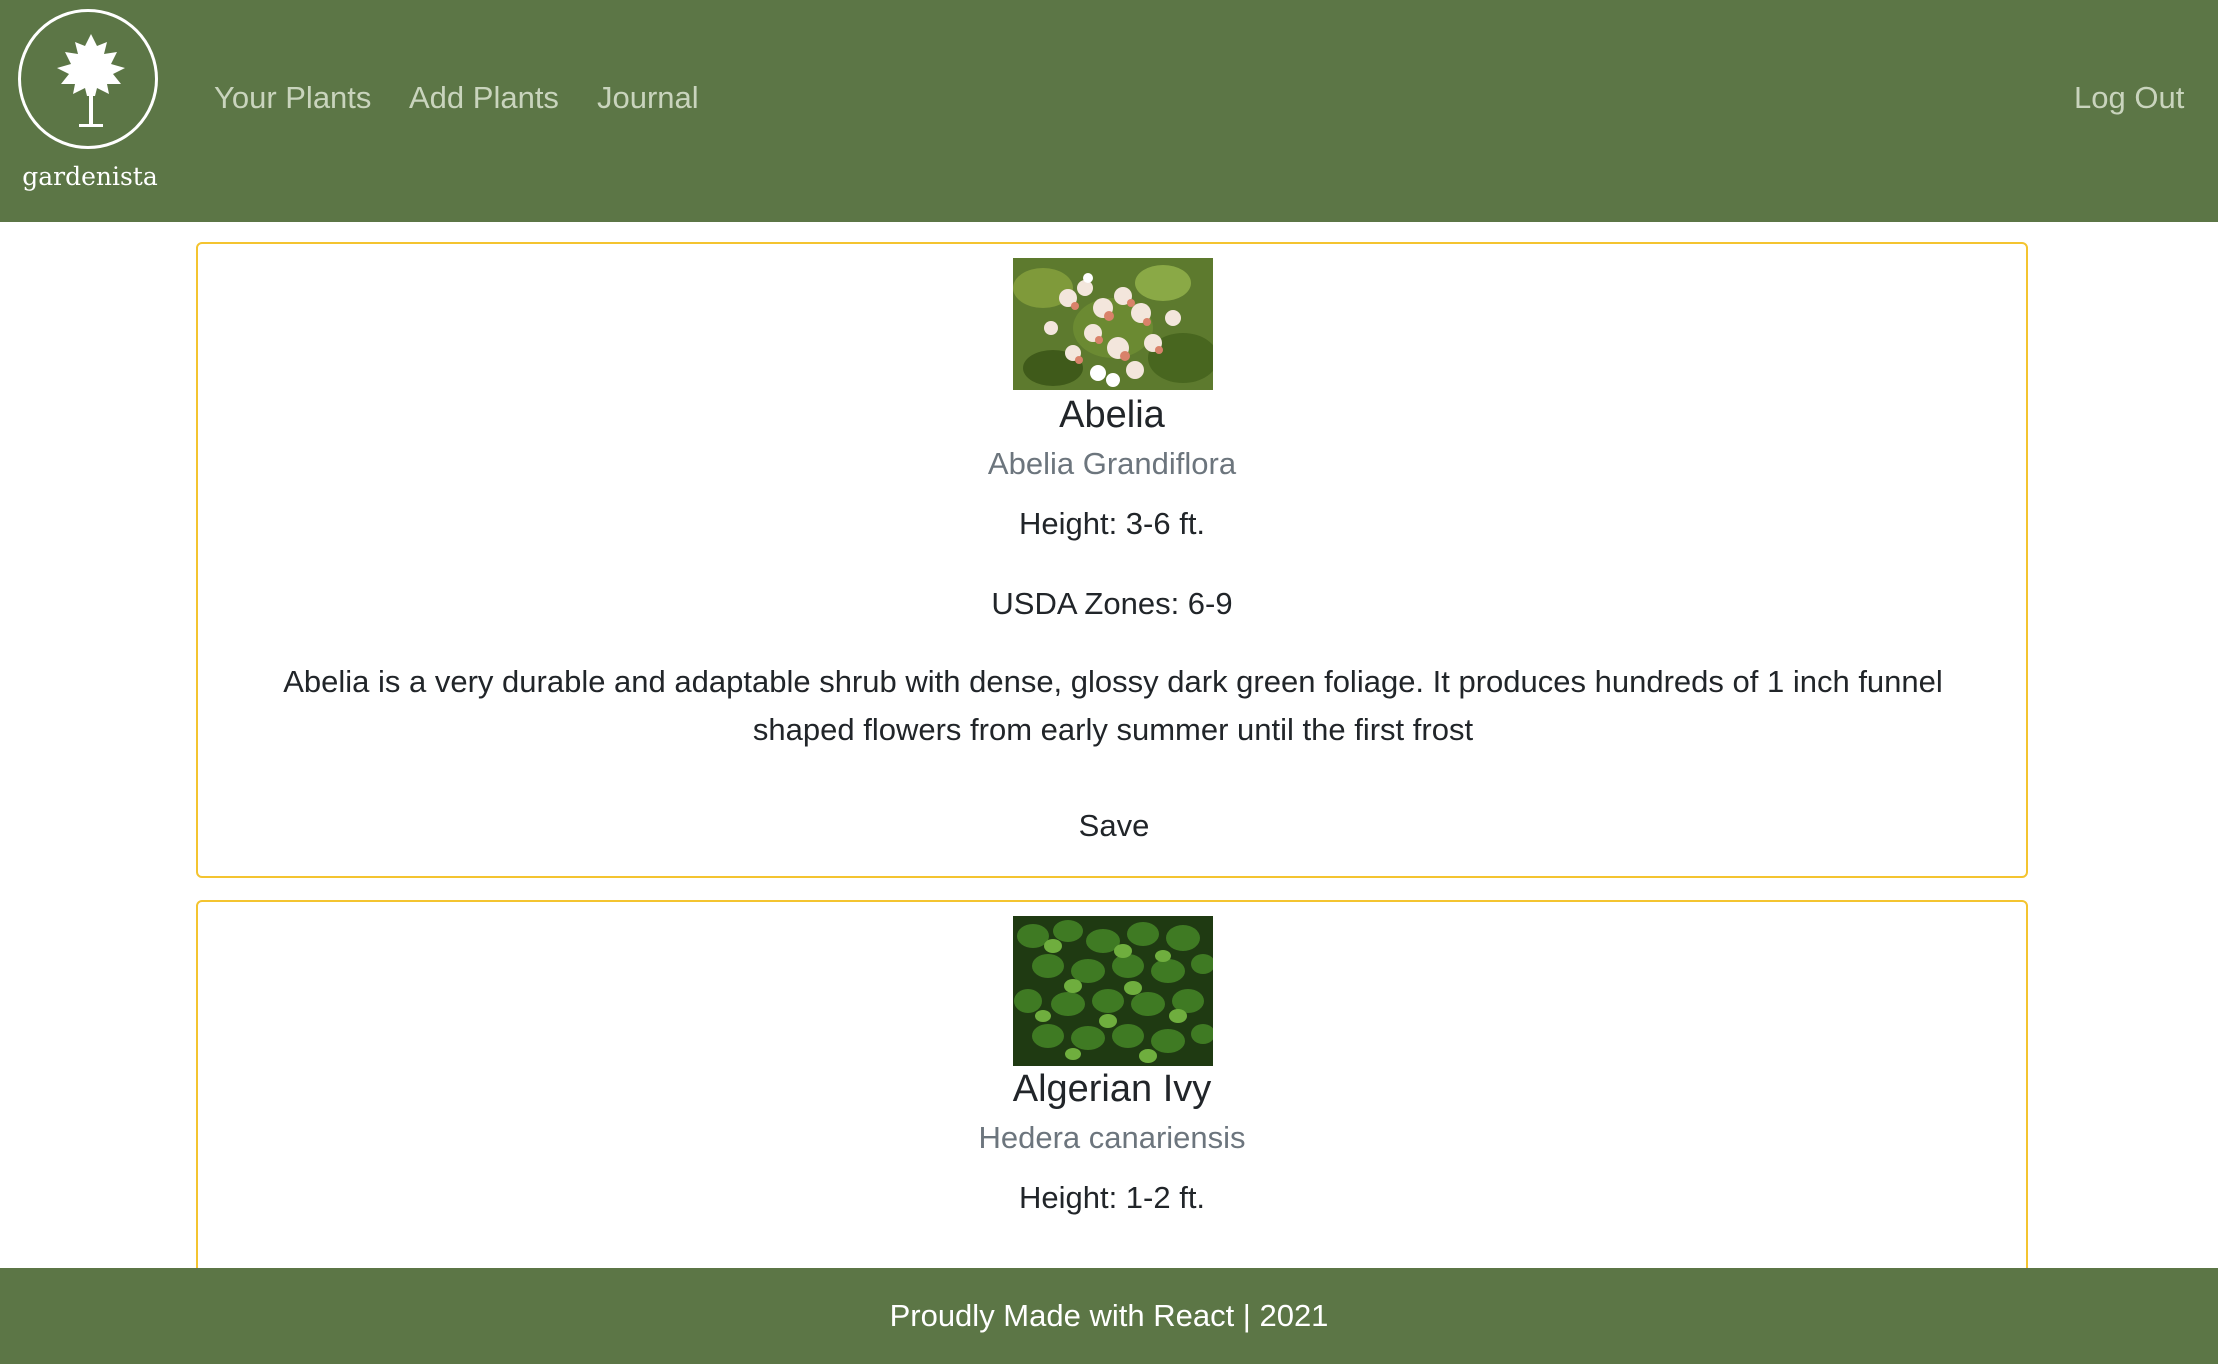  What do you see at coordinates (1112, 1197) in the screenshot?
I see `plant-height: Height: 1-2 ft.` at bounding box center [1112, 1197].